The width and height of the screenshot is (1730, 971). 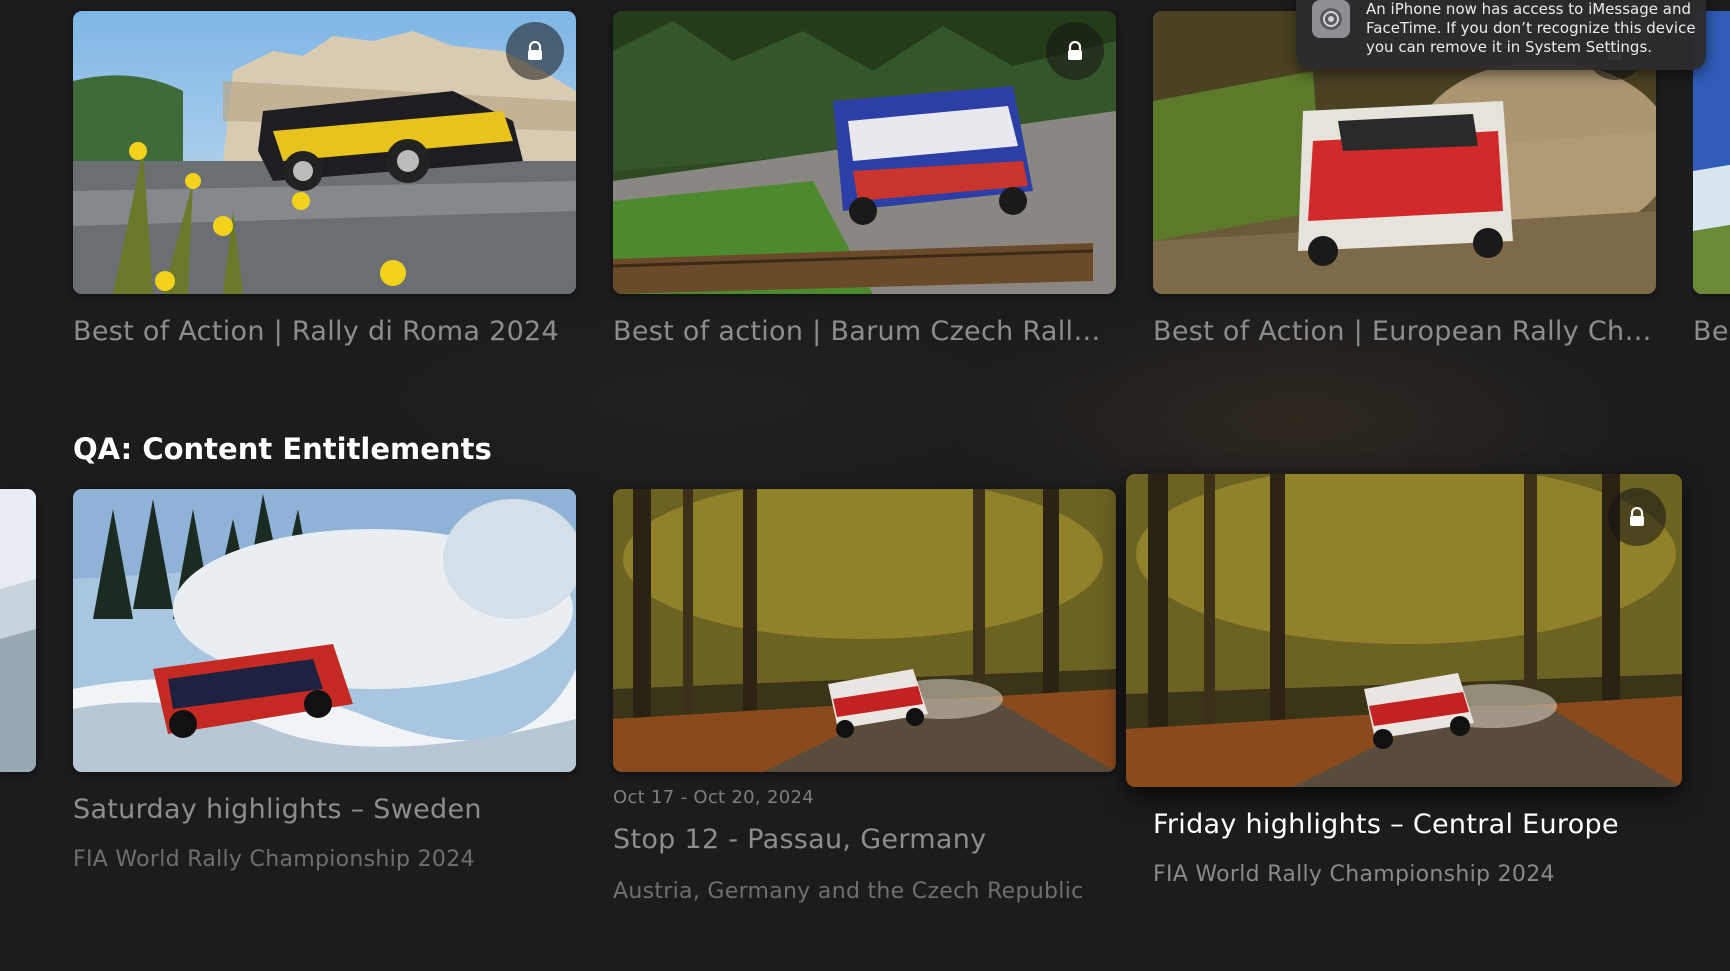 What do you see at coordinates (282, 449) in the screenshot?
I see `section-title: QA: Content Entitlements` at bounding box center [282, 449].